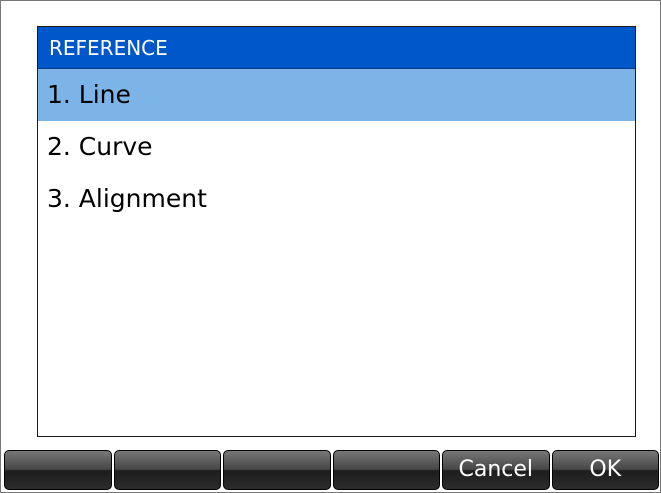 This screenshot has width=661, height=493. I want to click on menu-item-curve: 2. Curve, so click(336, 147).